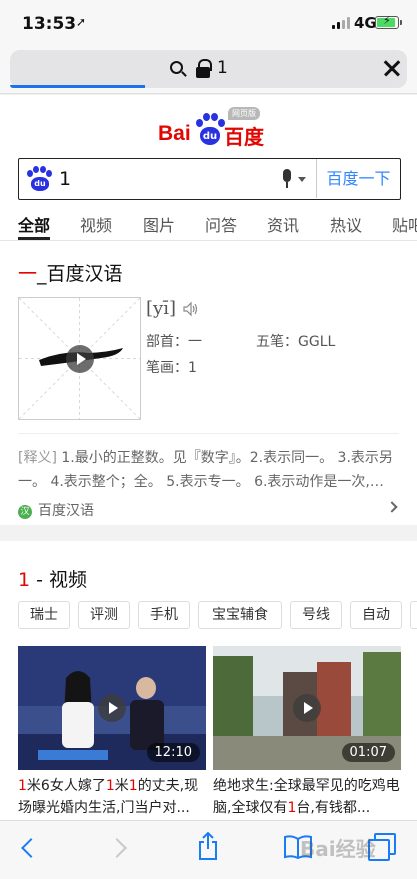 The height and width of the screenshot is (879, 417). Describe the element at coordinates (283, 224) in the screenshot. I see `tab-news: 资讯` at that location.